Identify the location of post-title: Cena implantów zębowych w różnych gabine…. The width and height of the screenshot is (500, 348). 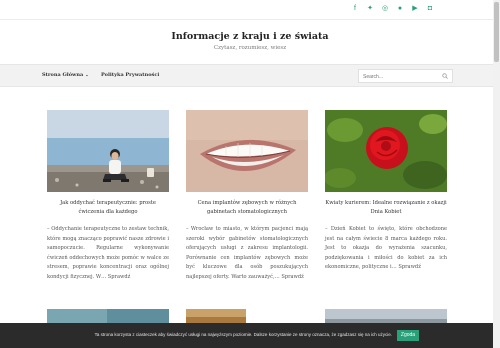
(247, 208).